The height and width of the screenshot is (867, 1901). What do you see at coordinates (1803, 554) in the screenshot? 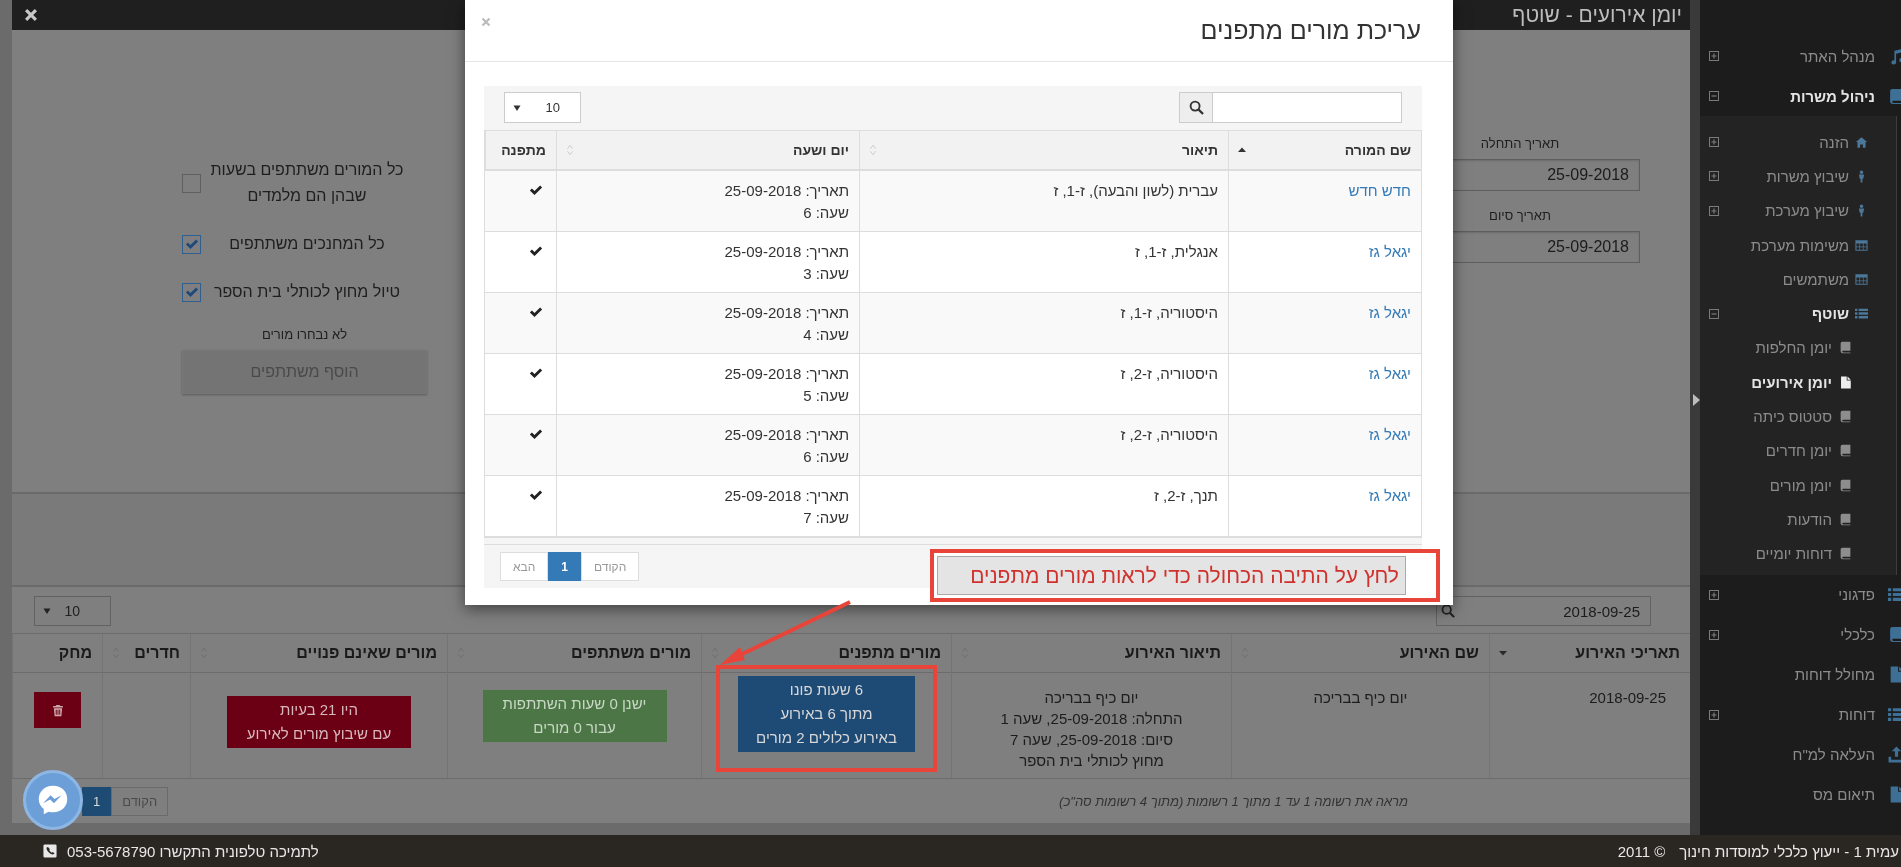
I see `sidebar-item: דוחות יומיים` at bounding box center [1803, 554].